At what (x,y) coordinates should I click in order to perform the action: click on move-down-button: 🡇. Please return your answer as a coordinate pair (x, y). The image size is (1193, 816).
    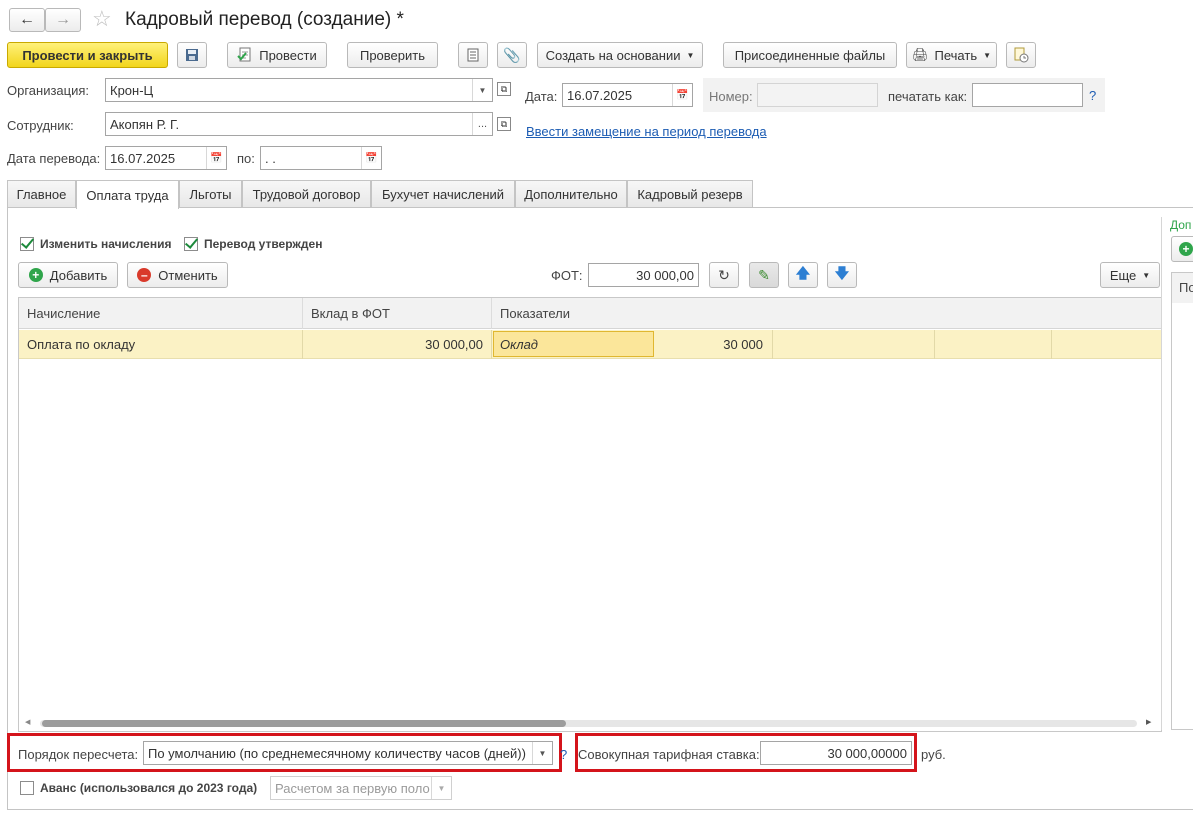
    Looking at the image, I should click on (842, 275).